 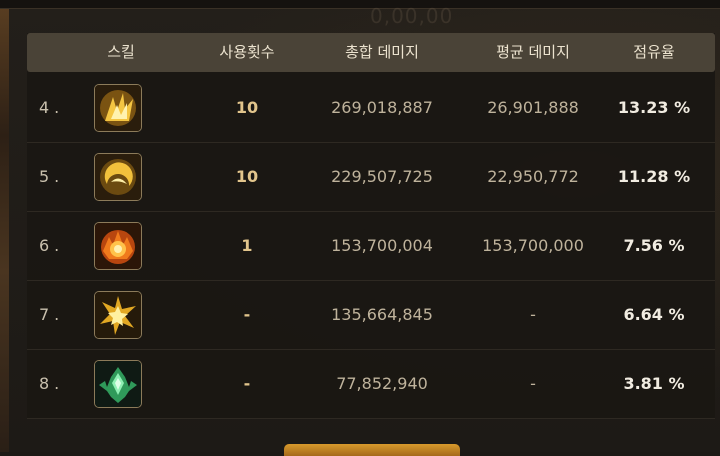 What do you see at coordinates (247, 52) in the screenshot?
I see `header-uses: 사용횟수` at bounding box center [247, 52].